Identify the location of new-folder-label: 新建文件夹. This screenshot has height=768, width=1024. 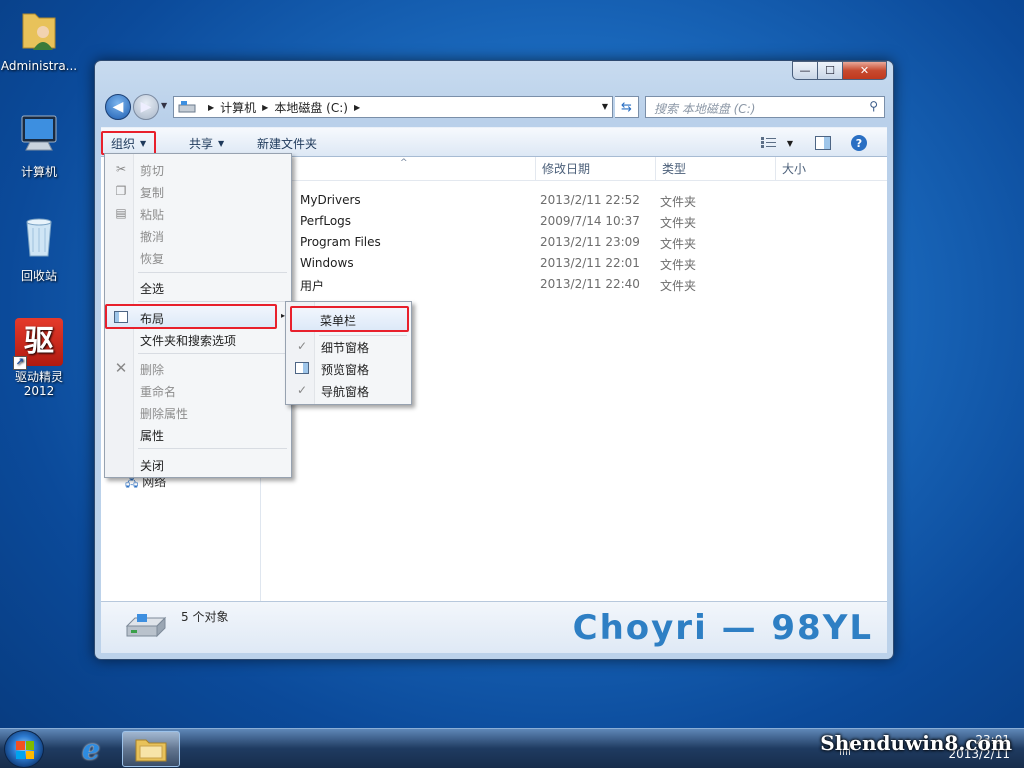
(287, 143).